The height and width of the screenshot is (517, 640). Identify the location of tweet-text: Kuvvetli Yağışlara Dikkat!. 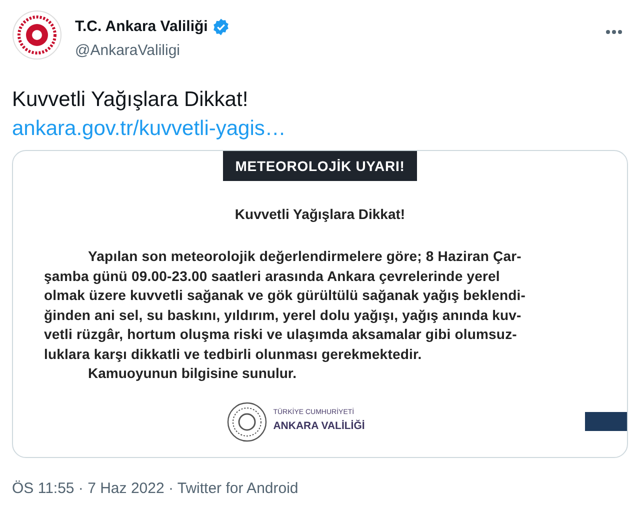
(131, 100).